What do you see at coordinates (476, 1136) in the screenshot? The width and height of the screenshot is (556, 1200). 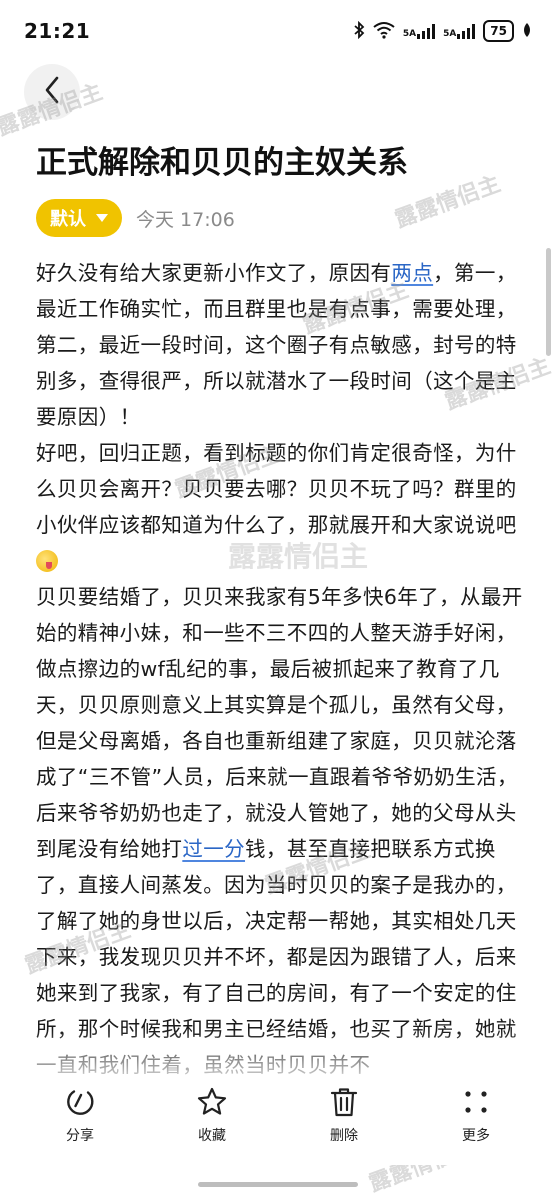 I see `more-label: 更多` at bounding box center [476, 1136].